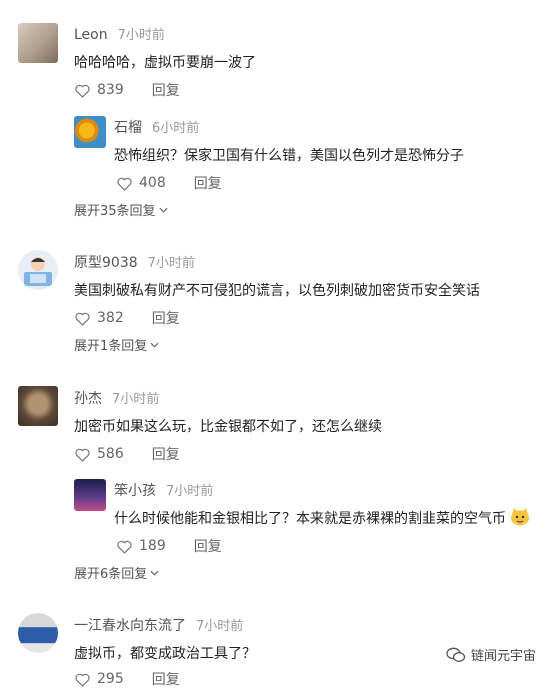 The image size is (548, 689). What do you see at coordinates (152, 546) in the screenshot?
I see `like-count: 189` at bounding box center [152, 546].